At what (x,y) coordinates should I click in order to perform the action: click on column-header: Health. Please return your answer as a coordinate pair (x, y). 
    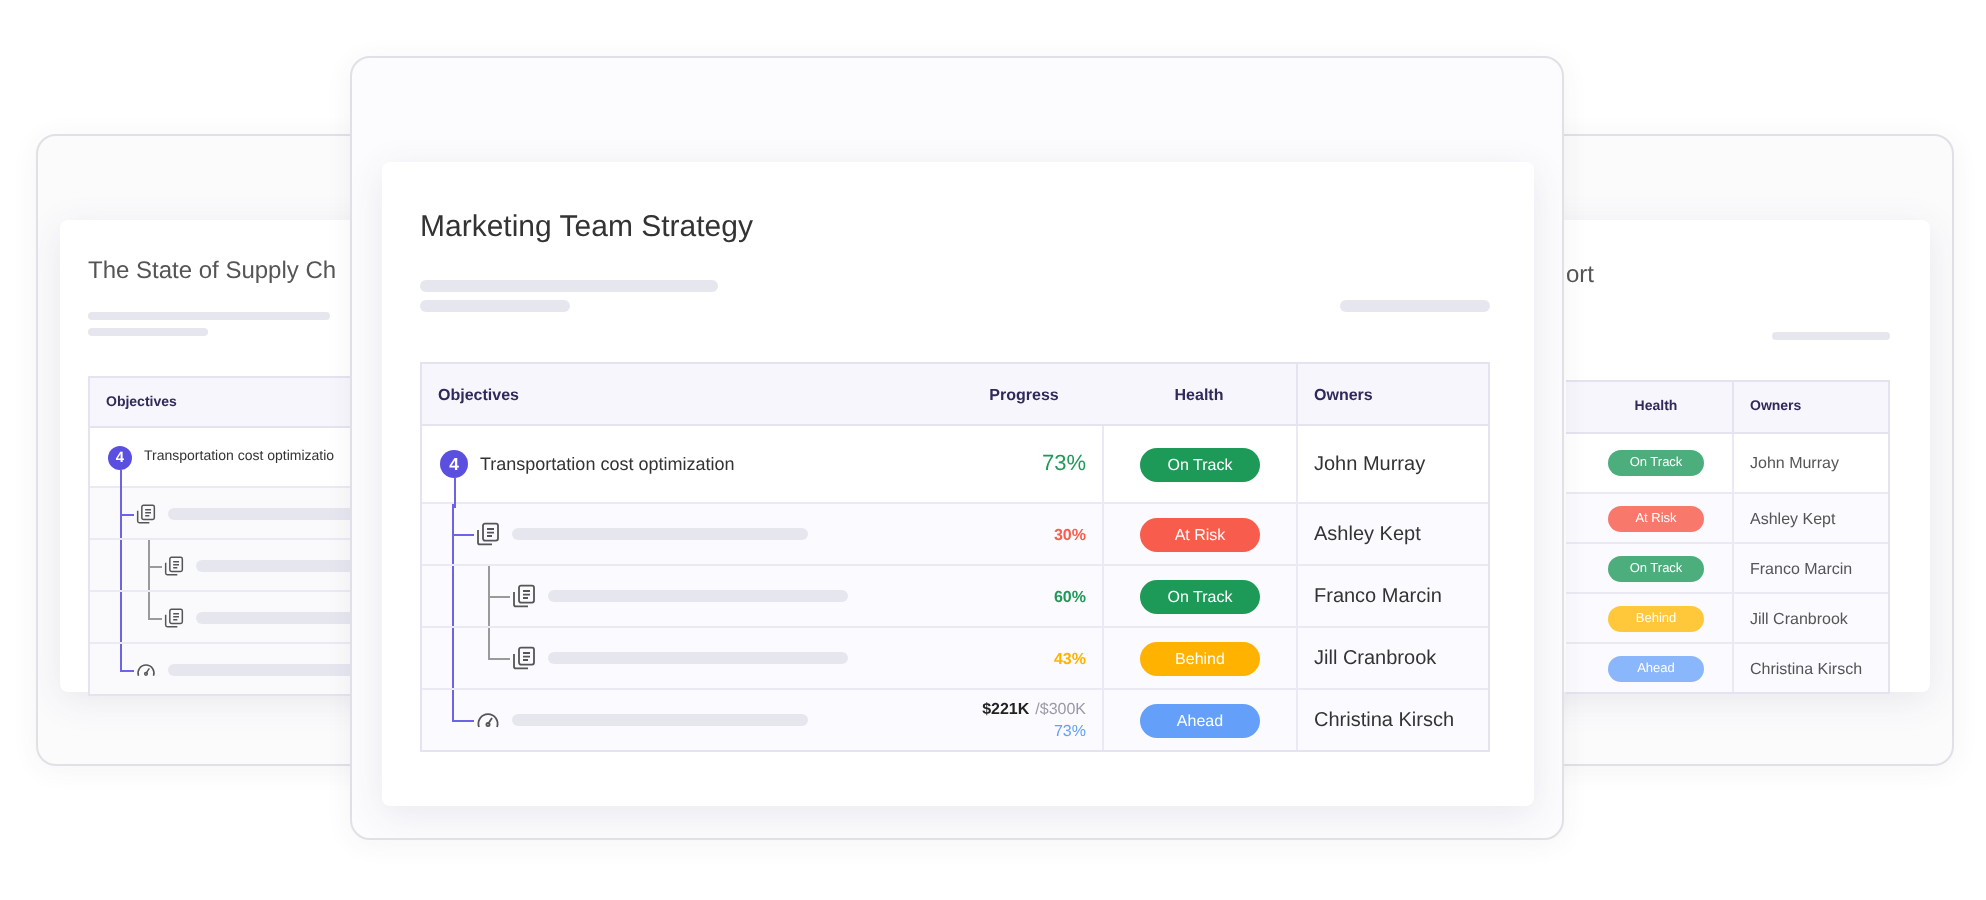
    Looking at the image, I should click on (1199, 394).